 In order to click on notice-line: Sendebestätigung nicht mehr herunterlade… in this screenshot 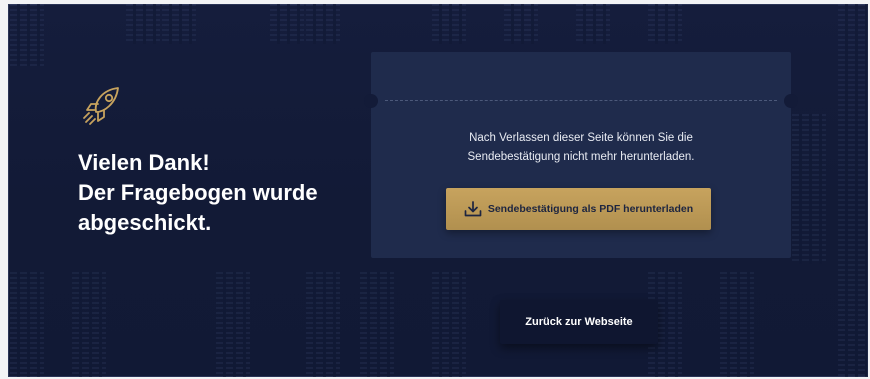, I will do `click(581, 157)`.